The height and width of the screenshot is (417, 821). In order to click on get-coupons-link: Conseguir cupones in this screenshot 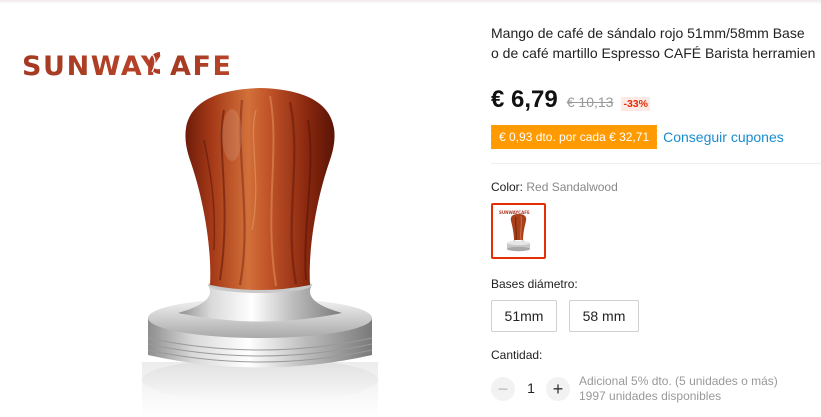, I will do `click(723, 137)`.